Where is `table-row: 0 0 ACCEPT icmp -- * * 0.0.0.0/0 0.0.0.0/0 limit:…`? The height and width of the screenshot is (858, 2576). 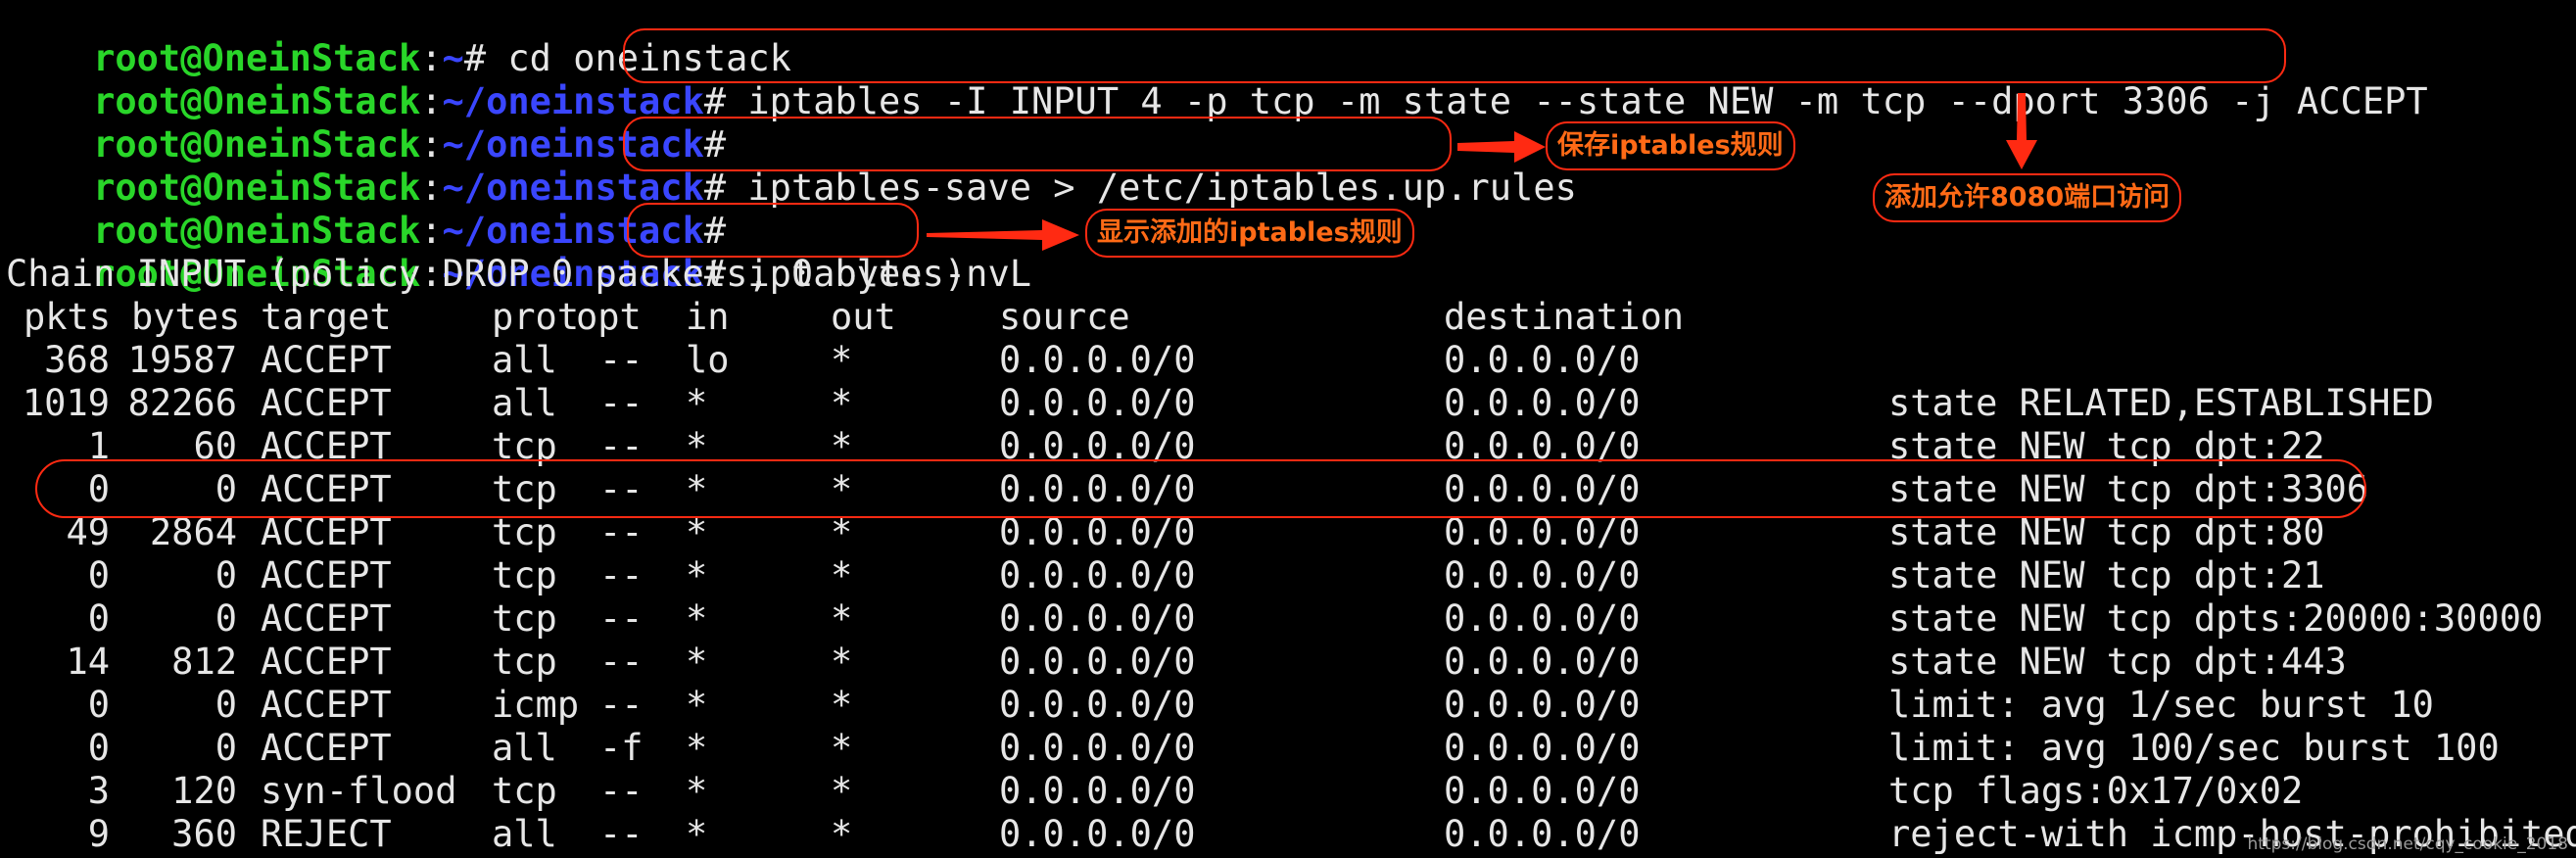
table-row: 0 0 ACCEPT icmp -- * * 0.0.0.0/0 0.0.0.0/0 limit:… is located at coordinates (1288, 705).